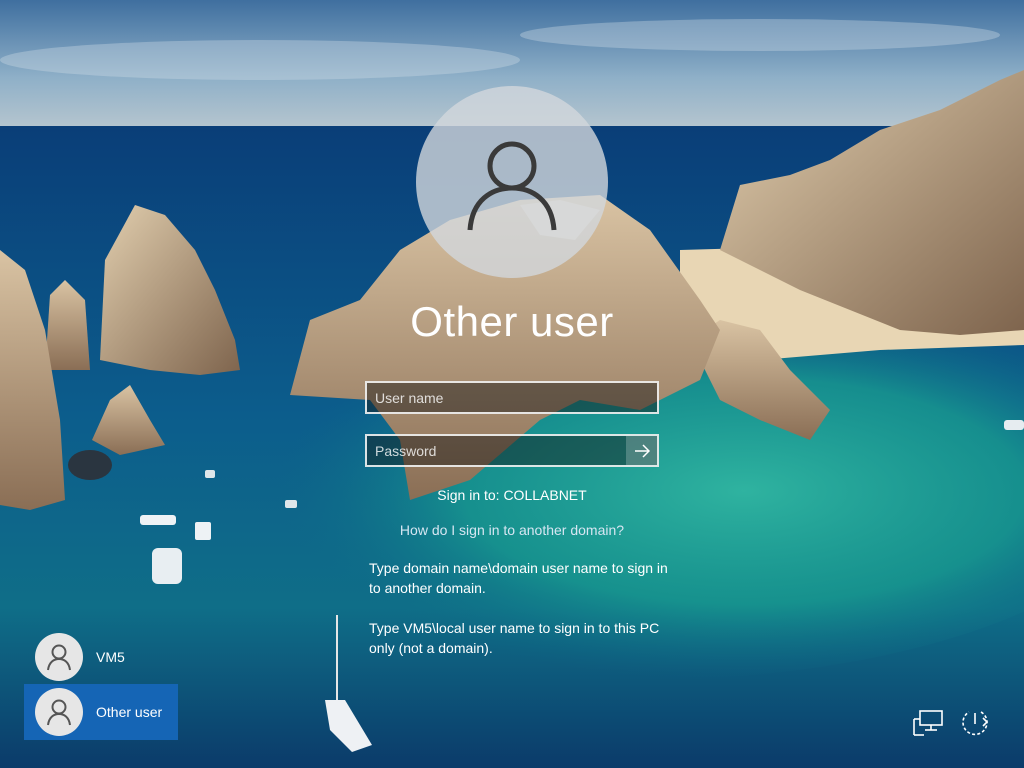 The image size is (1024, 768). I want to click on user-name-label: VM5, so click(110, 657).